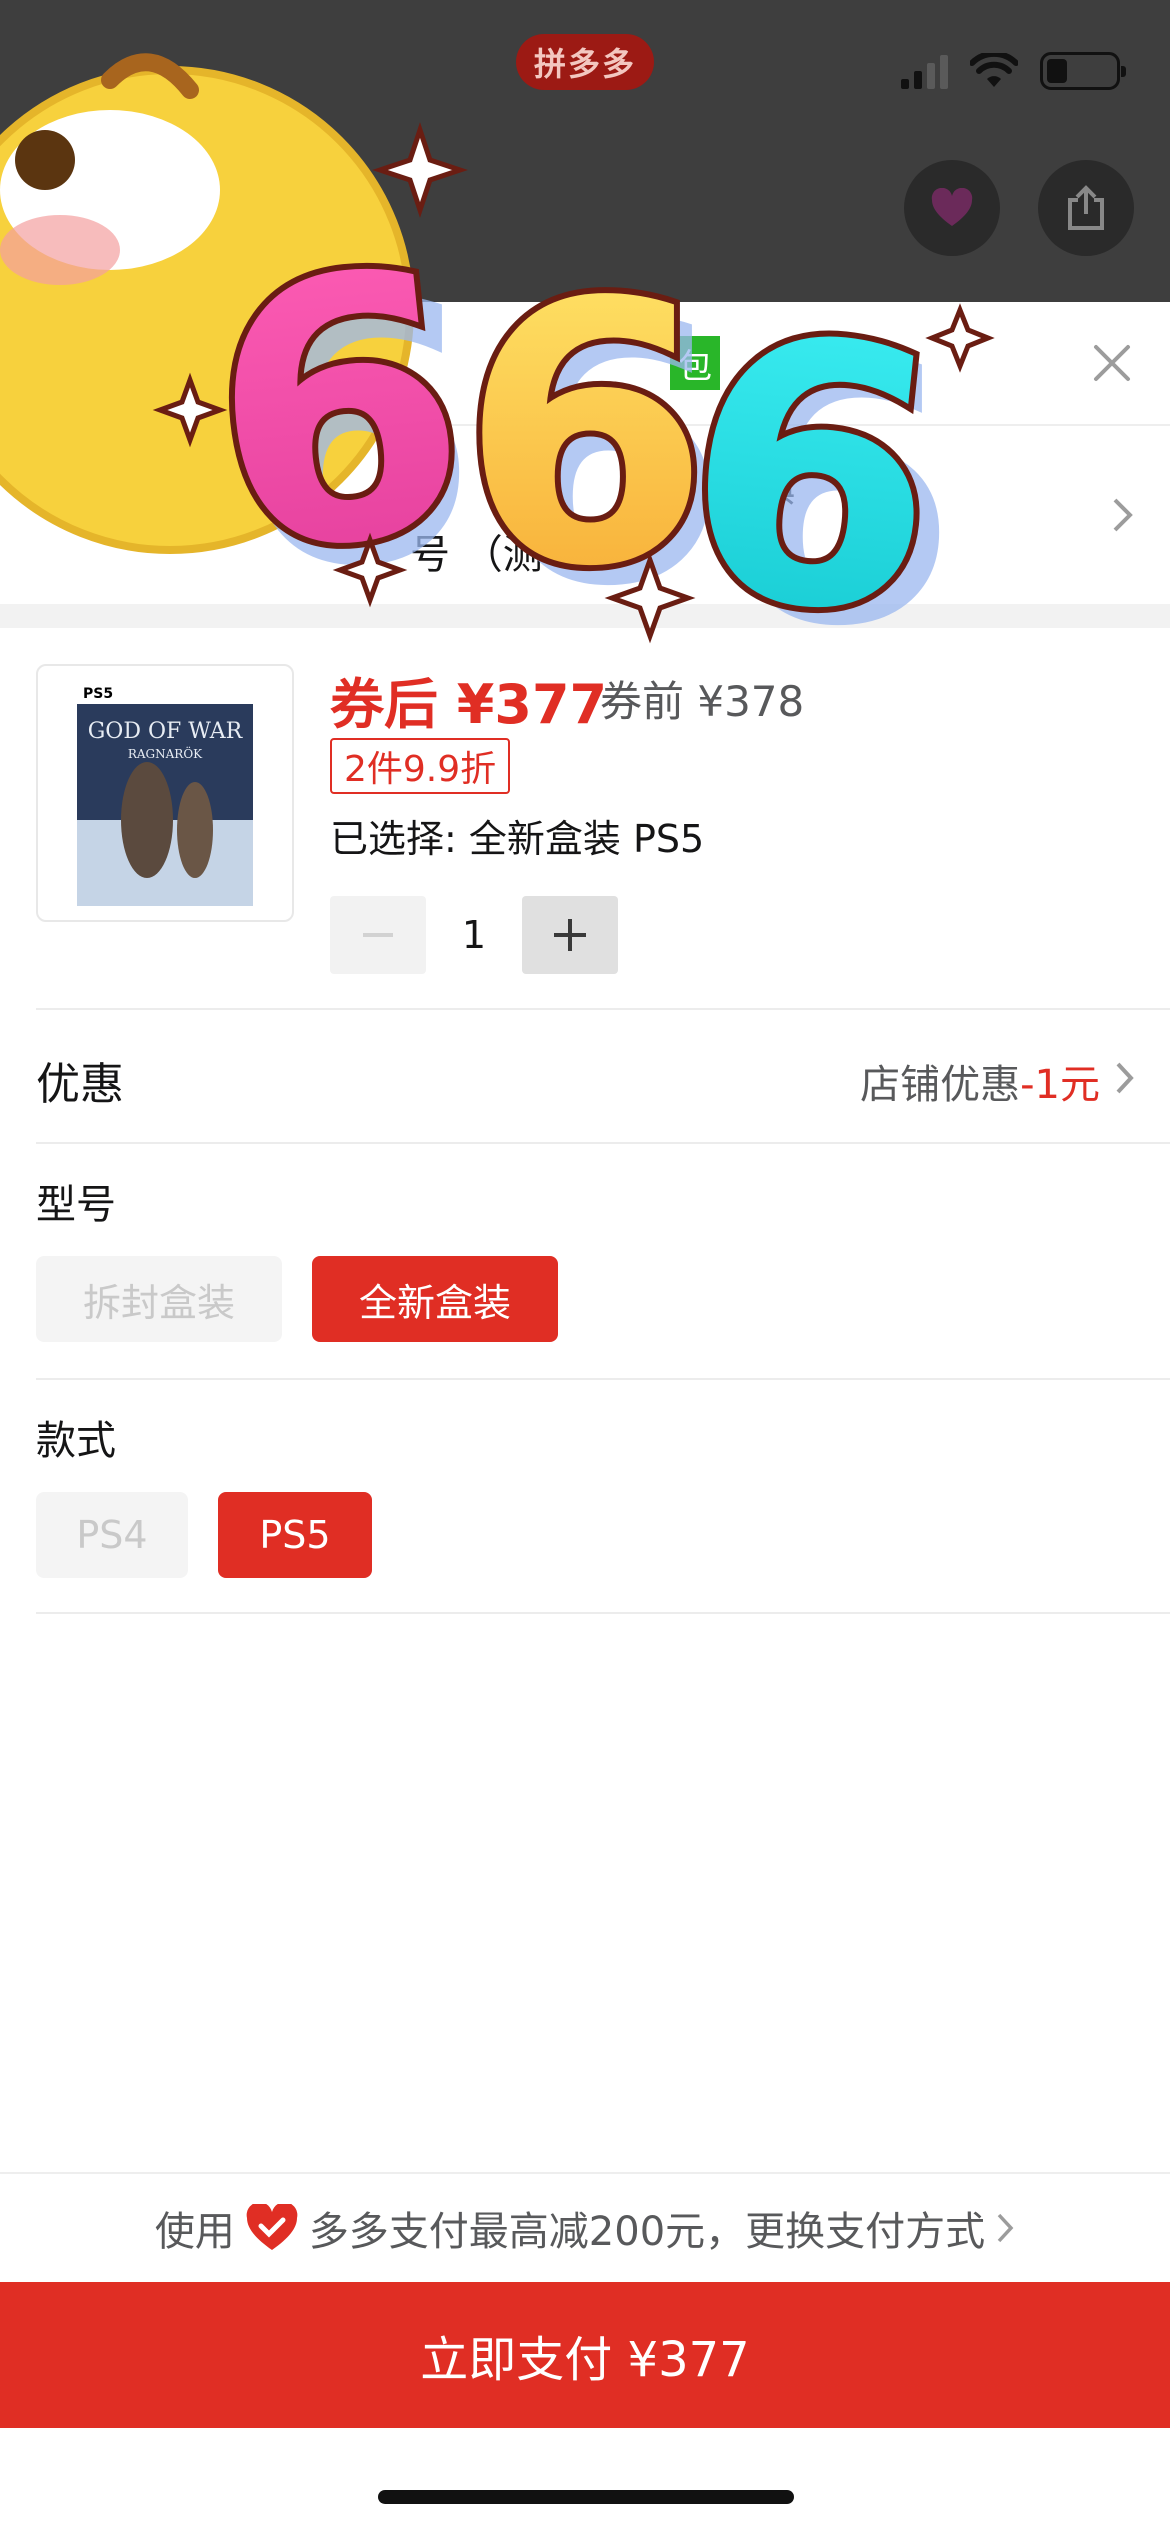 The height and width of the screenshot is (2532, 1170). Describe the element at coordinates (585, 616) in the screenshot. I see `section-gap` at that location.